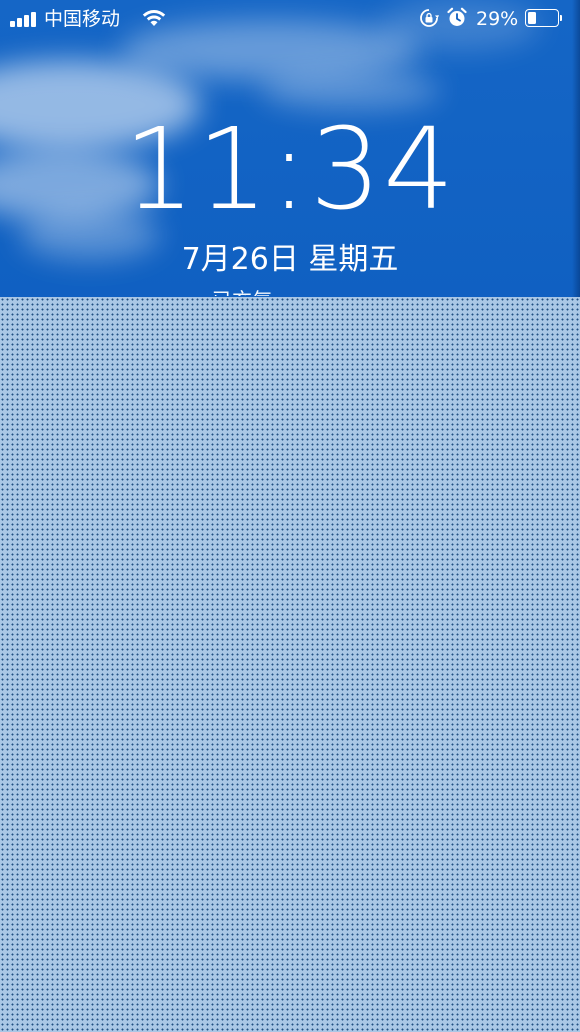 Image resolution: width=580 pixels, height=1032 pixels. I want to click on lock-screen-date: 7月26日 星期五, so click(290, 259).